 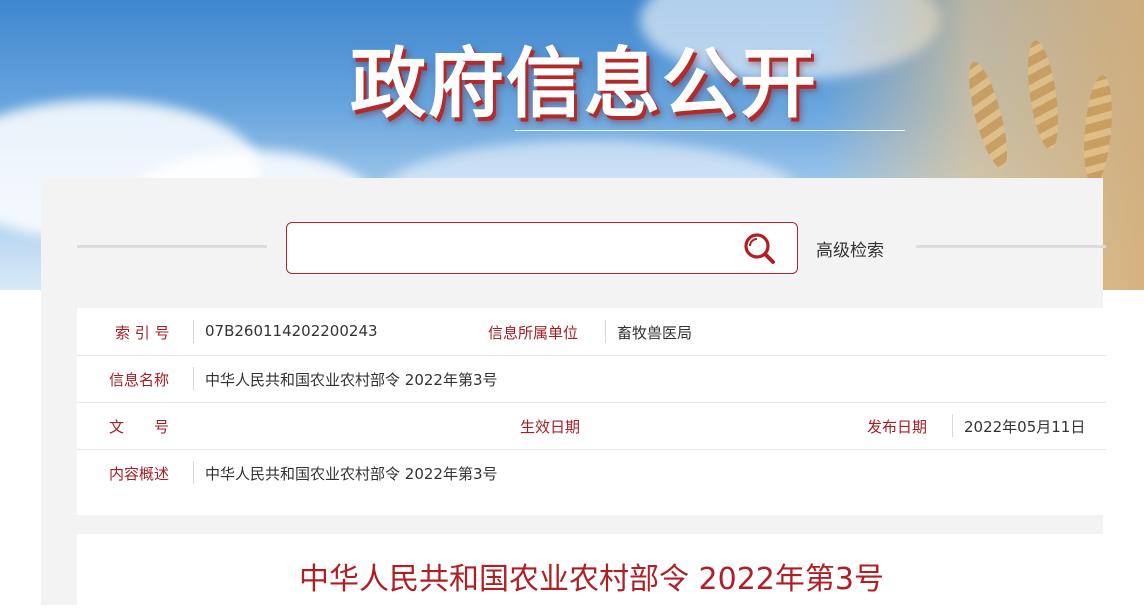 What do you see at coordinates (591, 579) in the screenshot?
I see `document-title: 中华人民共和国农业农村部令 2022年第3号` at bounding box center [591, 579].